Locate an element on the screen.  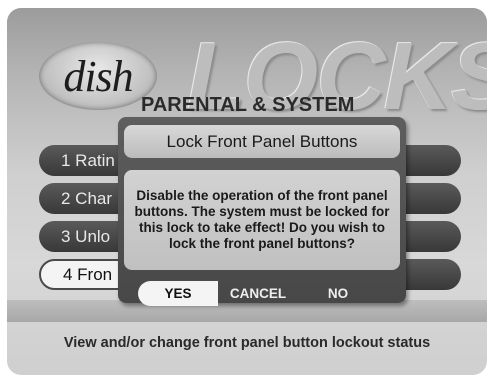
dish-logo-text: dish is located at coordinates (98, 76).